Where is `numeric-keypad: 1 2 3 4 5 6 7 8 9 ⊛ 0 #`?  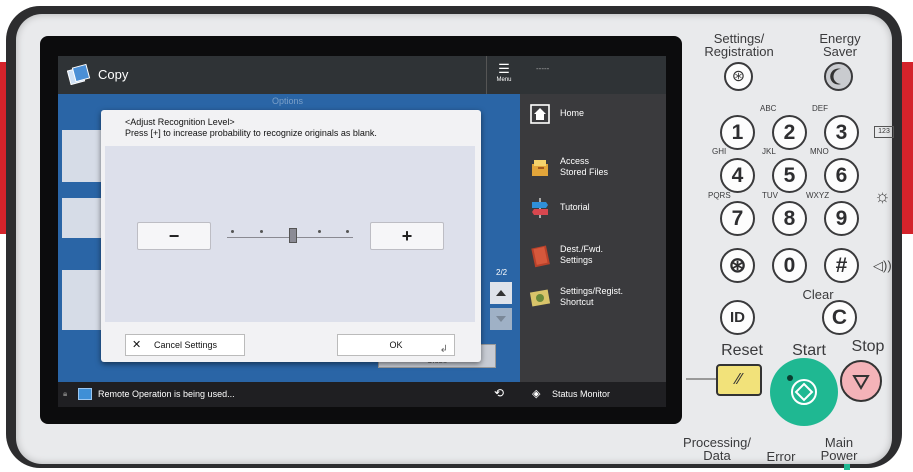
numeric-keypad: 1 2 3 4 5 6 7 8 9 ⊛ 0 # is located at coordinates (790, 215).